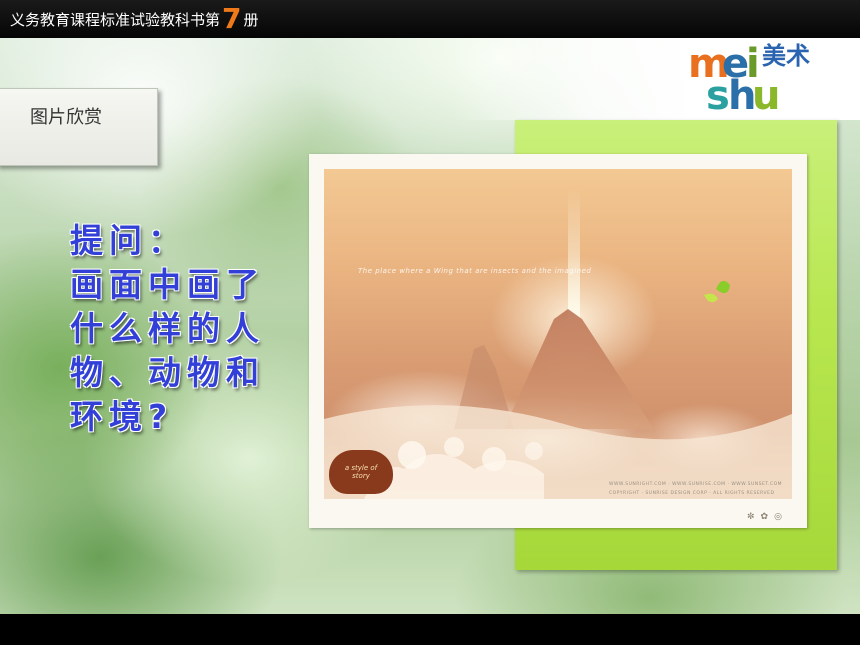 Image resolution: width=860 pixels, height=645 pixels. What do you see at coordinates (167, 372) in the screenshot?
I see `question-line: 物、动物和` at bounding box center [167, 372].